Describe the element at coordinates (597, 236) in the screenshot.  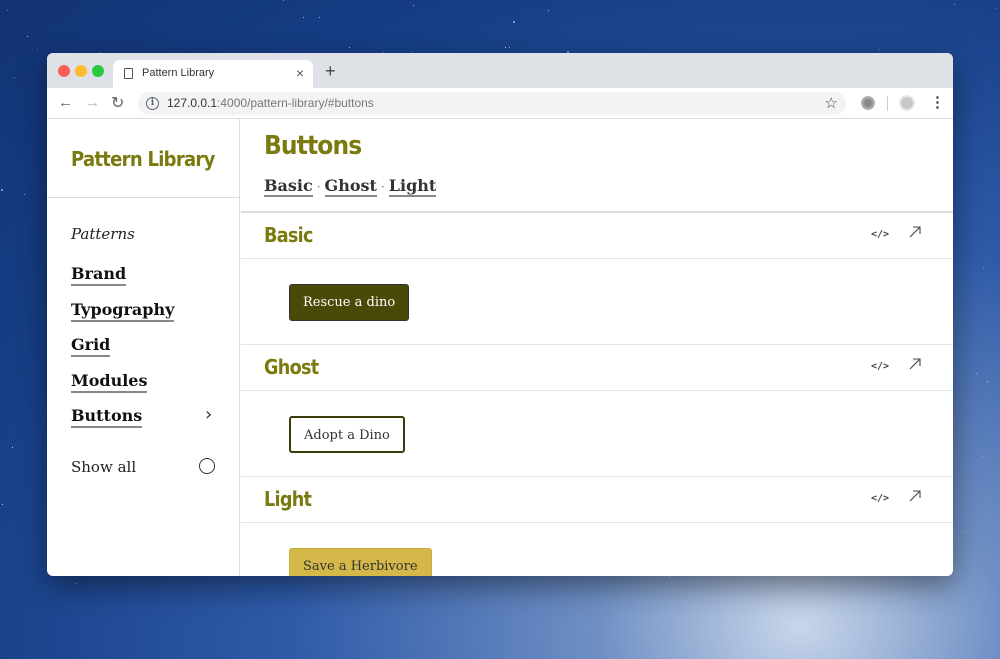
I see `section-header: Basic </>` at that location.